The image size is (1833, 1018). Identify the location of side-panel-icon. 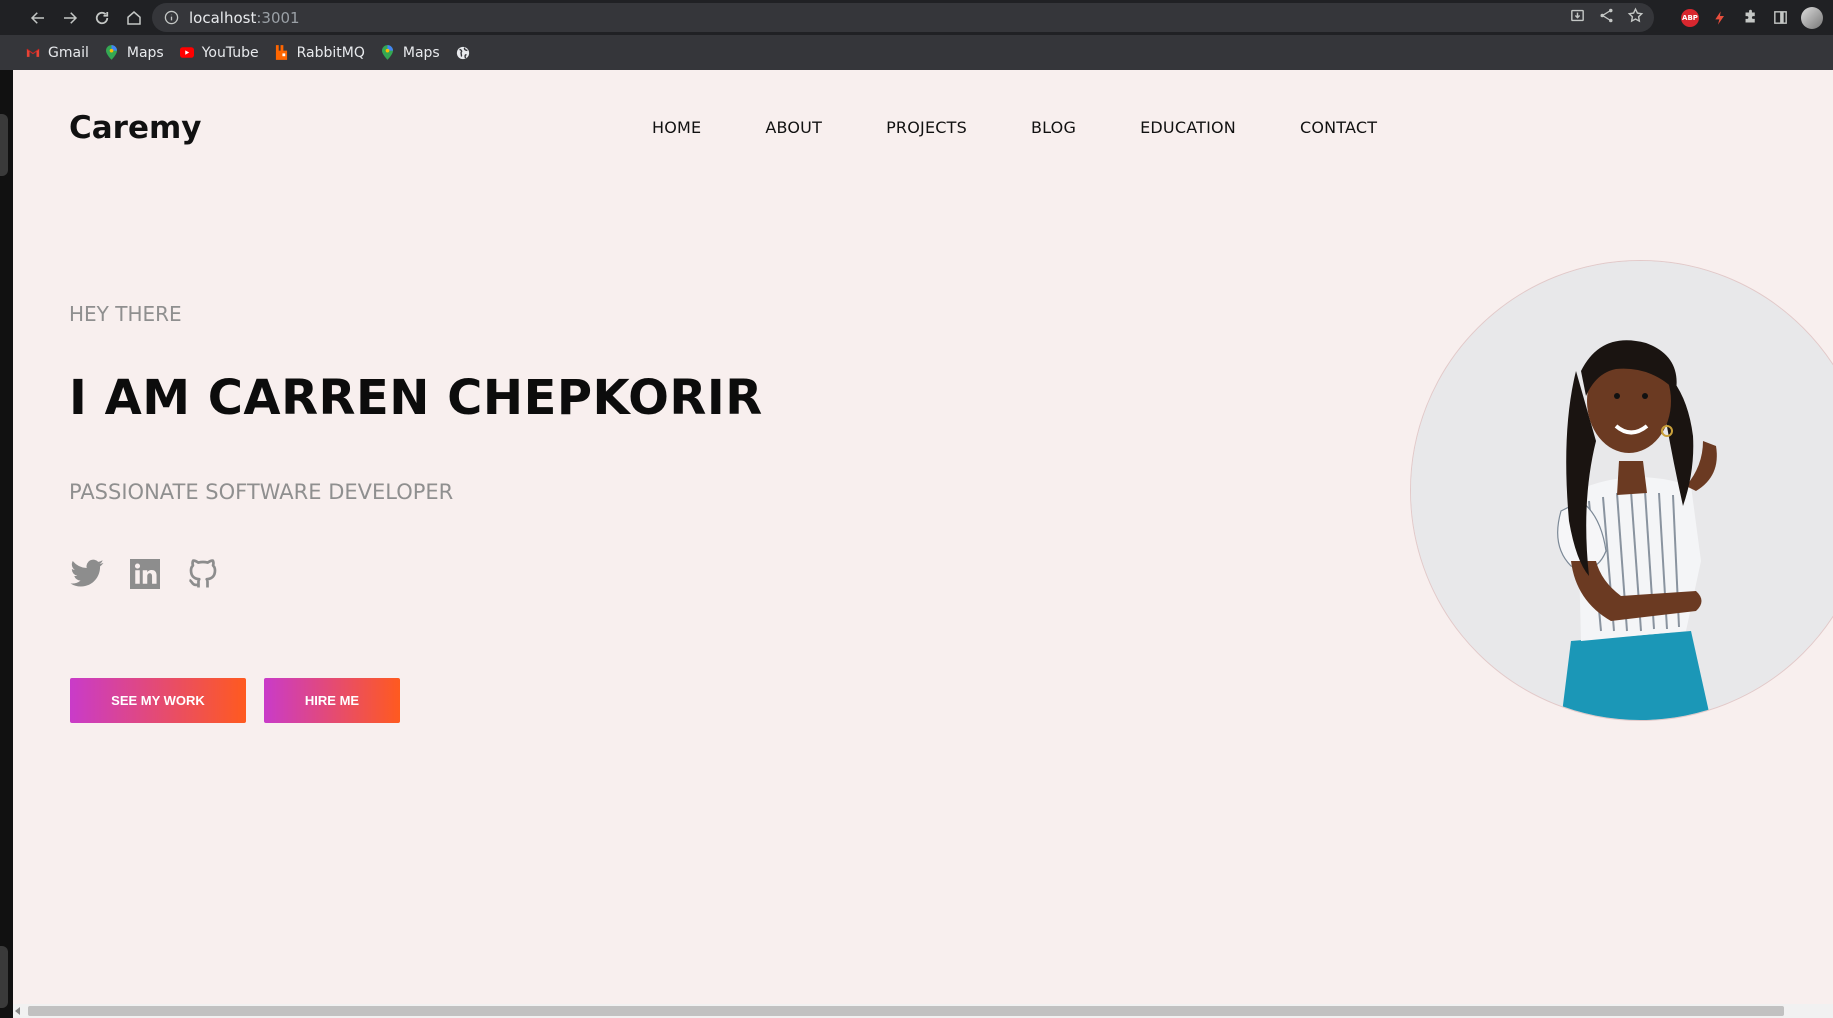
(1780, 18).